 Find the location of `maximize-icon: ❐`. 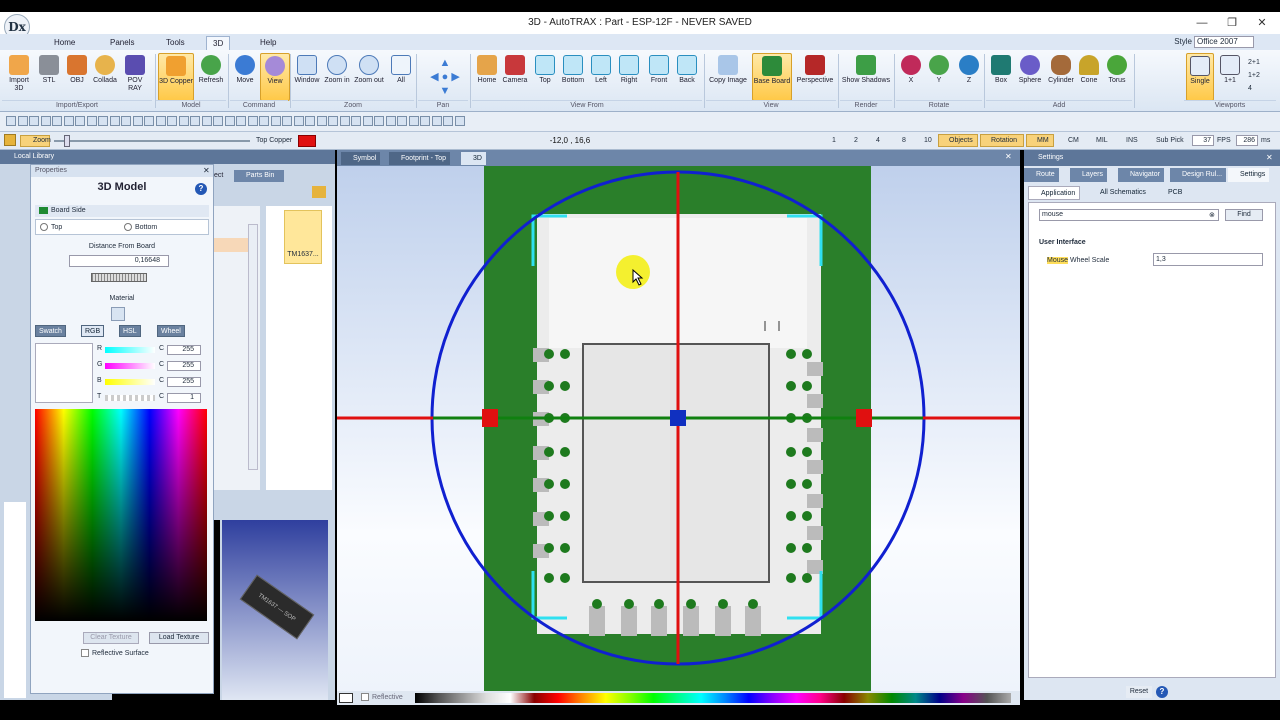

maximize-icon: ❐ is located at coordinates (1232, 23).